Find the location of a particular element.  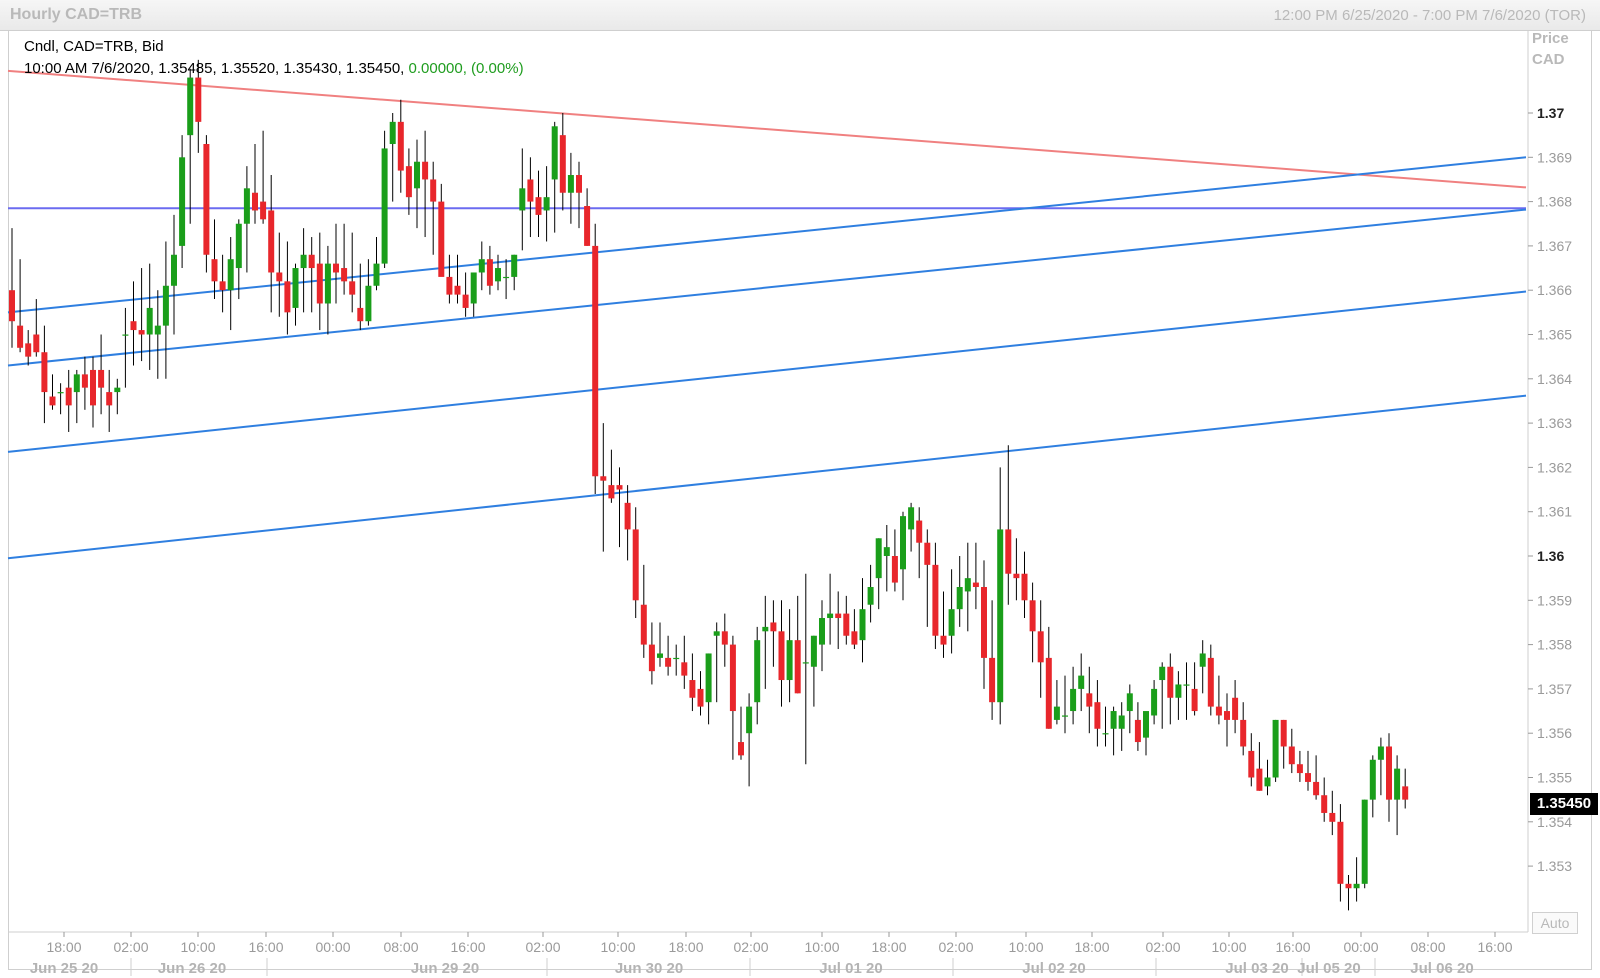

y-tick-label: 1.357 is located at coordinates (1554, 689).